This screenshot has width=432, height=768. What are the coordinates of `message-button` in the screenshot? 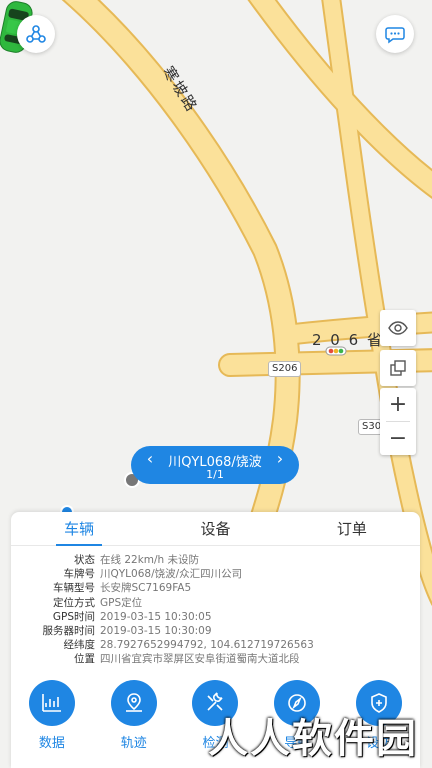 It's located at (395, 34).